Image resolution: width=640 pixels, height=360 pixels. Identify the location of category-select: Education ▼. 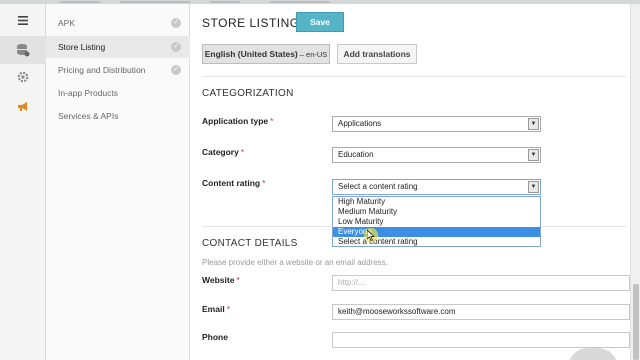
(436, 155).